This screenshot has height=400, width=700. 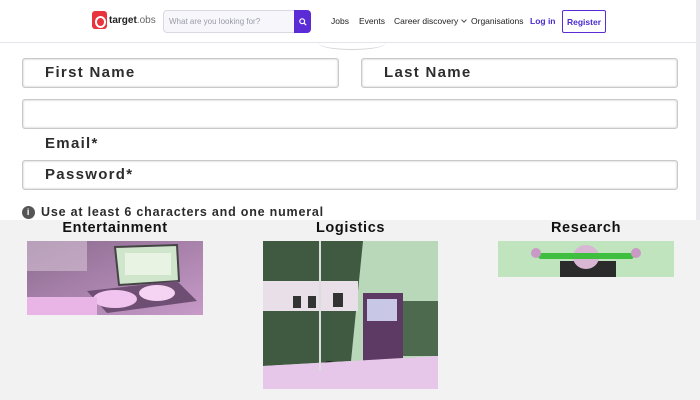 What do you see at coordinates (89, 174) in the screenshot?
I see `password-placeholder: Password*` at bounding box center [89, 174].